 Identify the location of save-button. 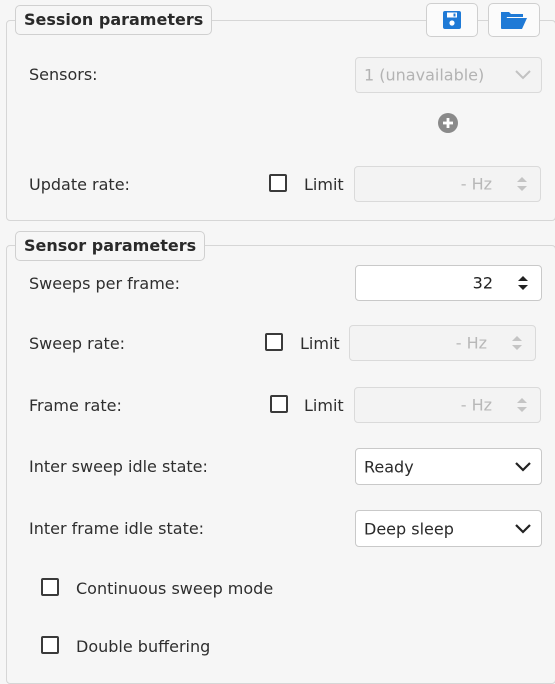
(452, 20).